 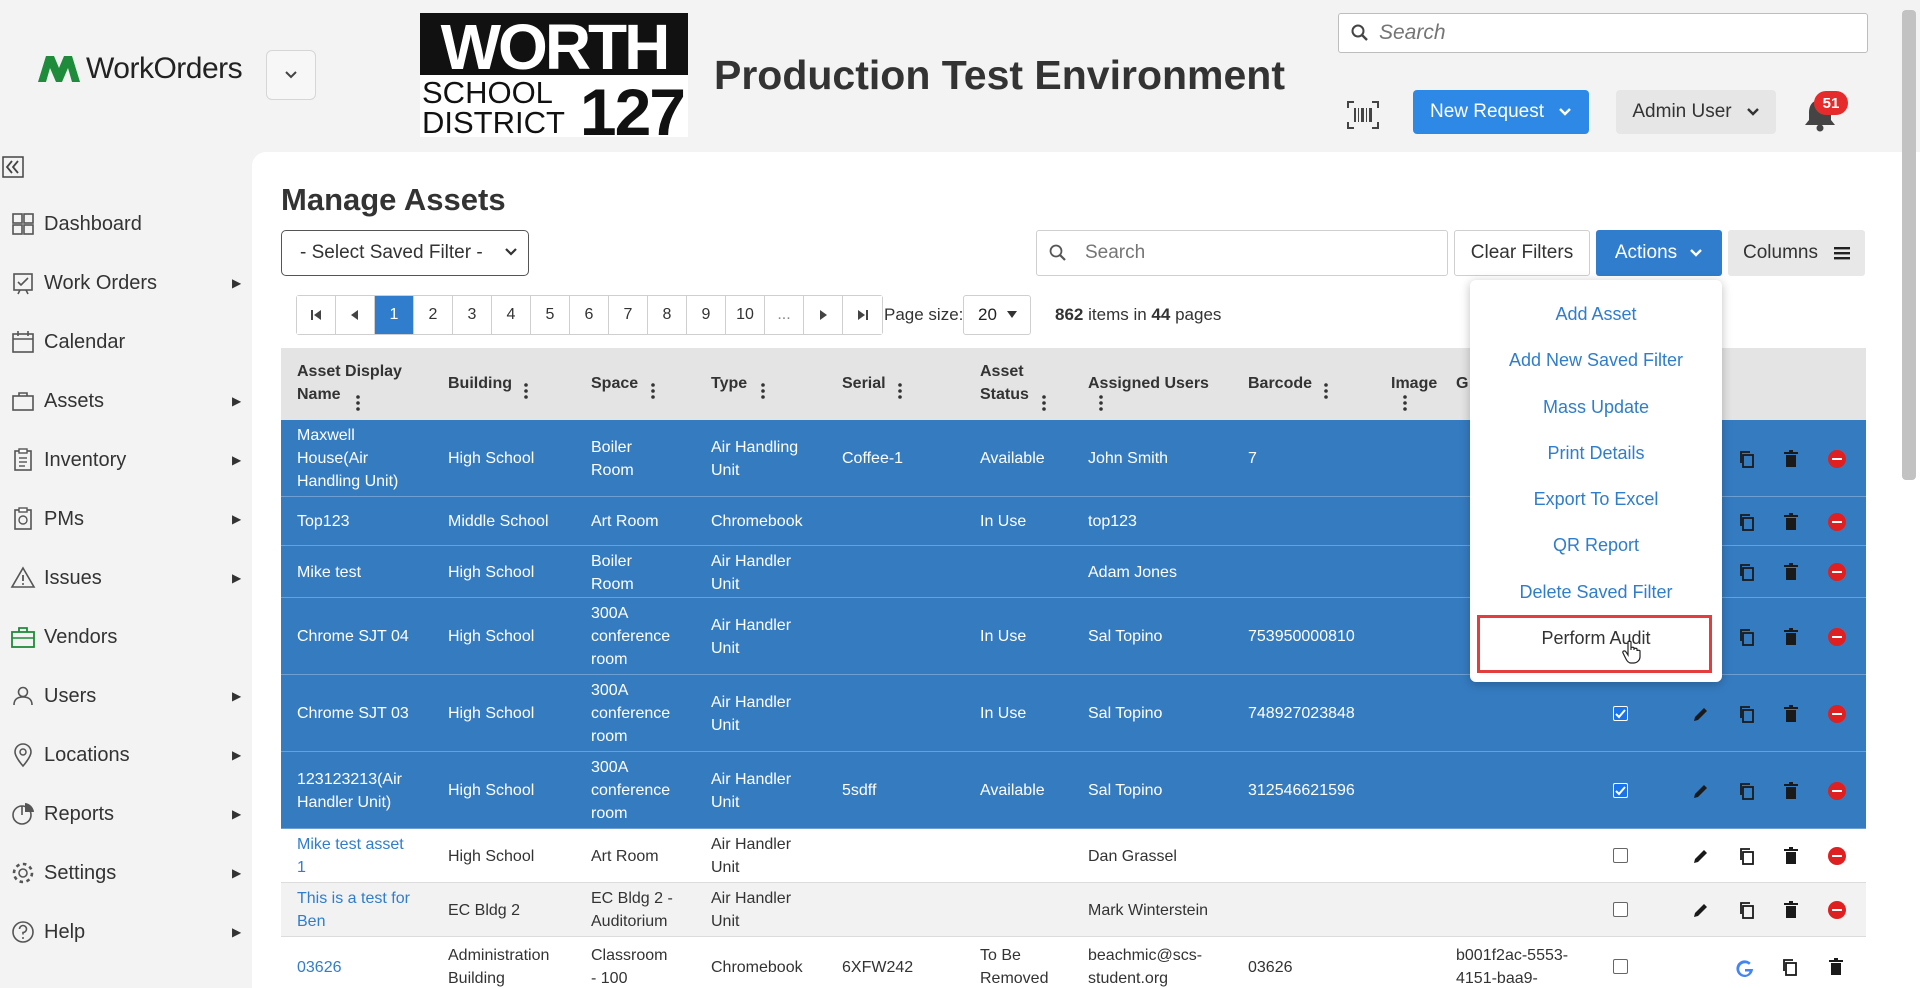 I want to click on column-header: Barcode, so click(x=1280, y=383).